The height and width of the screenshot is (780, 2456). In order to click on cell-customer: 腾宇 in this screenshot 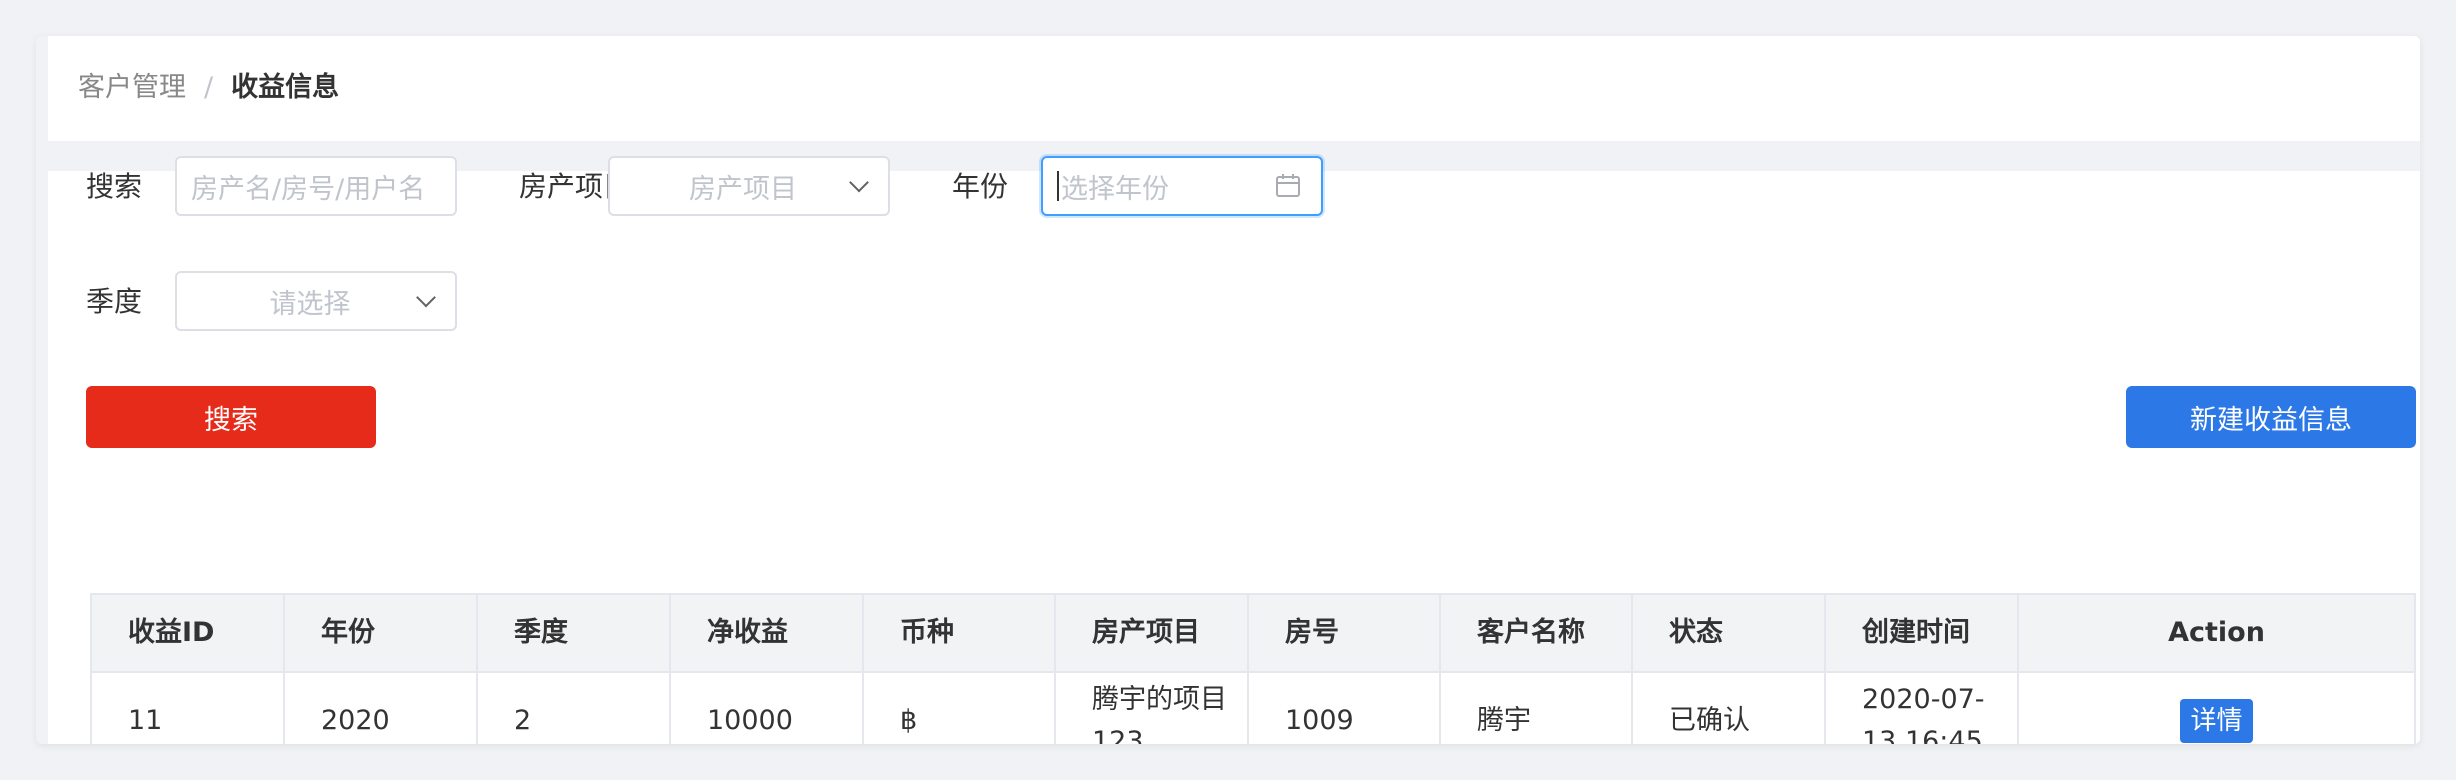, I will do `click(1537, 708)`.